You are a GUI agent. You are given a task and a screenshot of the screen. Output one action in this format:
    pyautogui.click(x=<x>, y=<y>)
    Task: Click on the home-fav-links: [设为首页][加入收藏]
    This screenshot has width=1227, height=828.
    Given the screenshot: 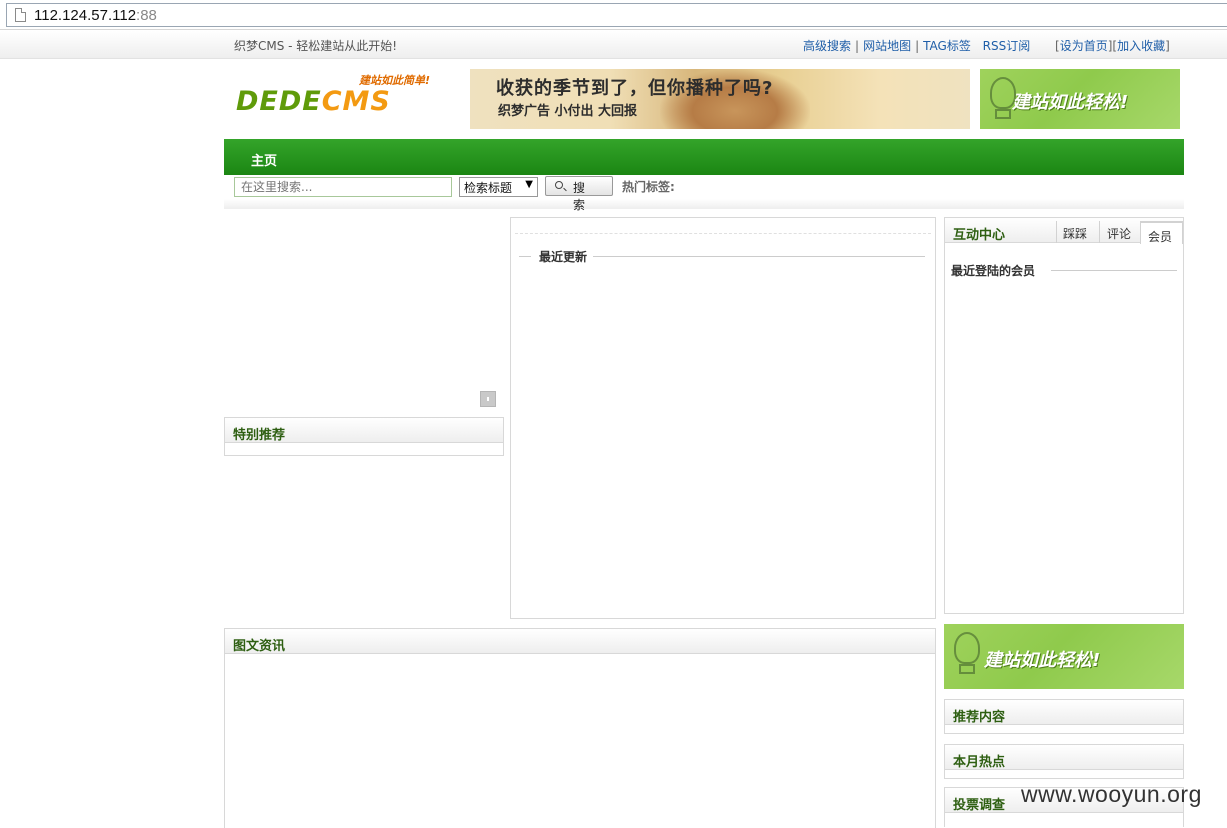 What is the action you would take?
    pyautogui.click(x=1112, y=45)
    